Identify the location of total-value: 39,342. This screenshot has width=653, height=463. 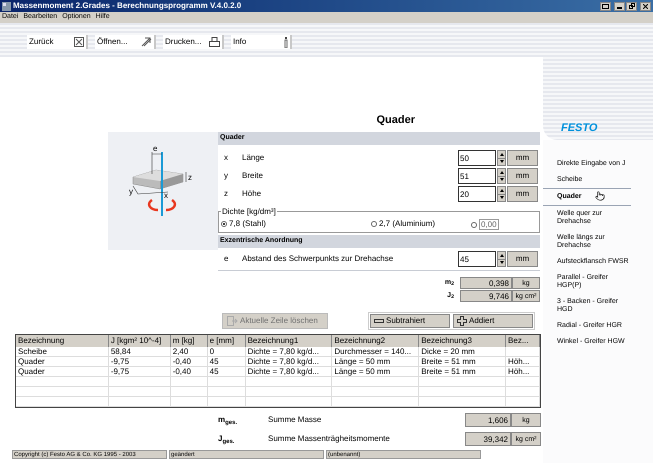
(488, 439).